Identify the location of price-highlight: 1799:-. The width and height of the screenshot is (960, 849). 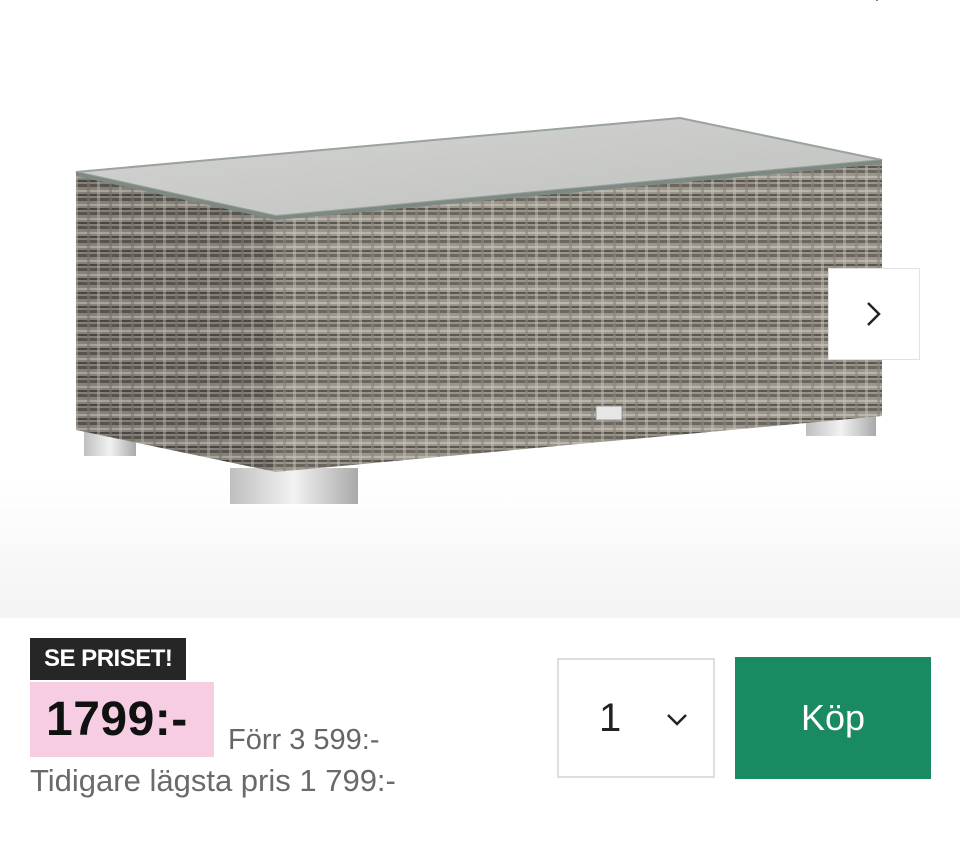
(122, 719).